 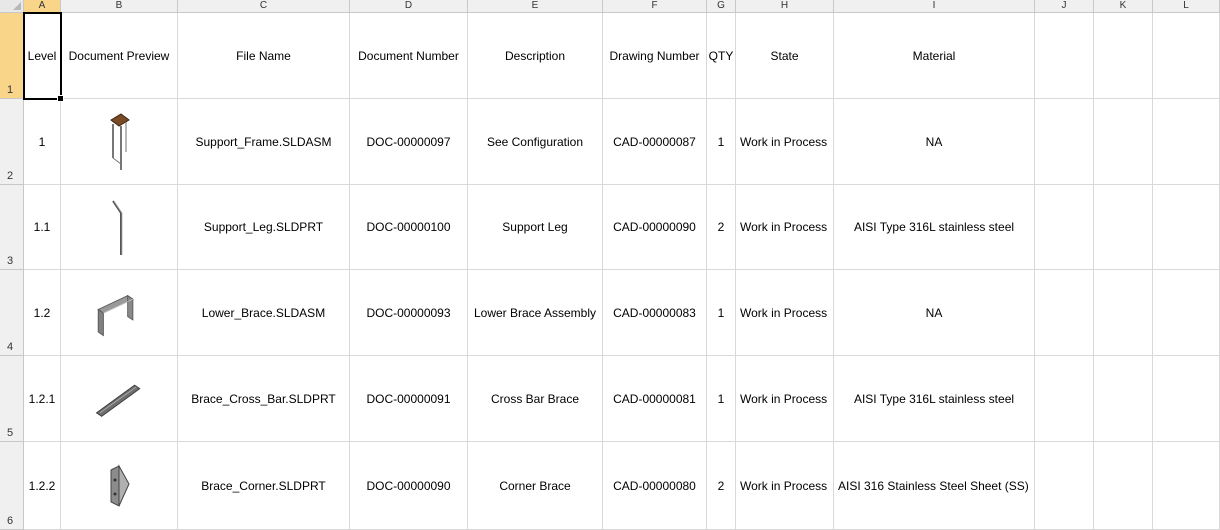 I want to click on support-leg-thumbnail, so click(x=117, y=227).